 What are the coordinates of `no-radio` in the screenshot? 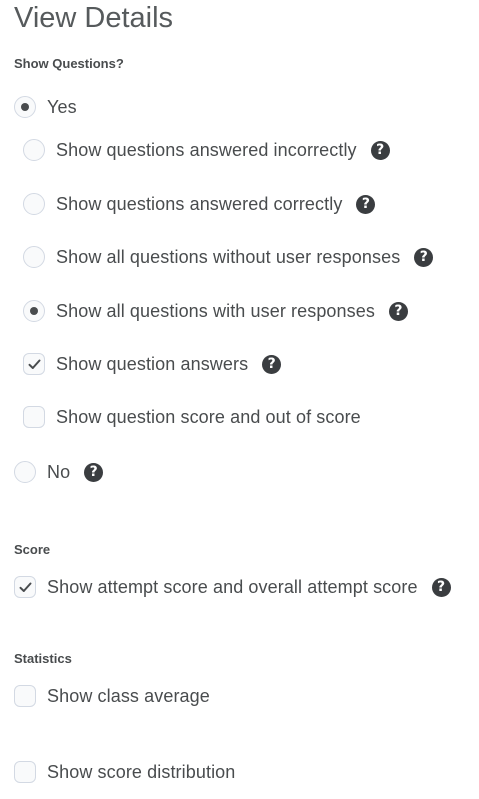 It's located at (25, 472).